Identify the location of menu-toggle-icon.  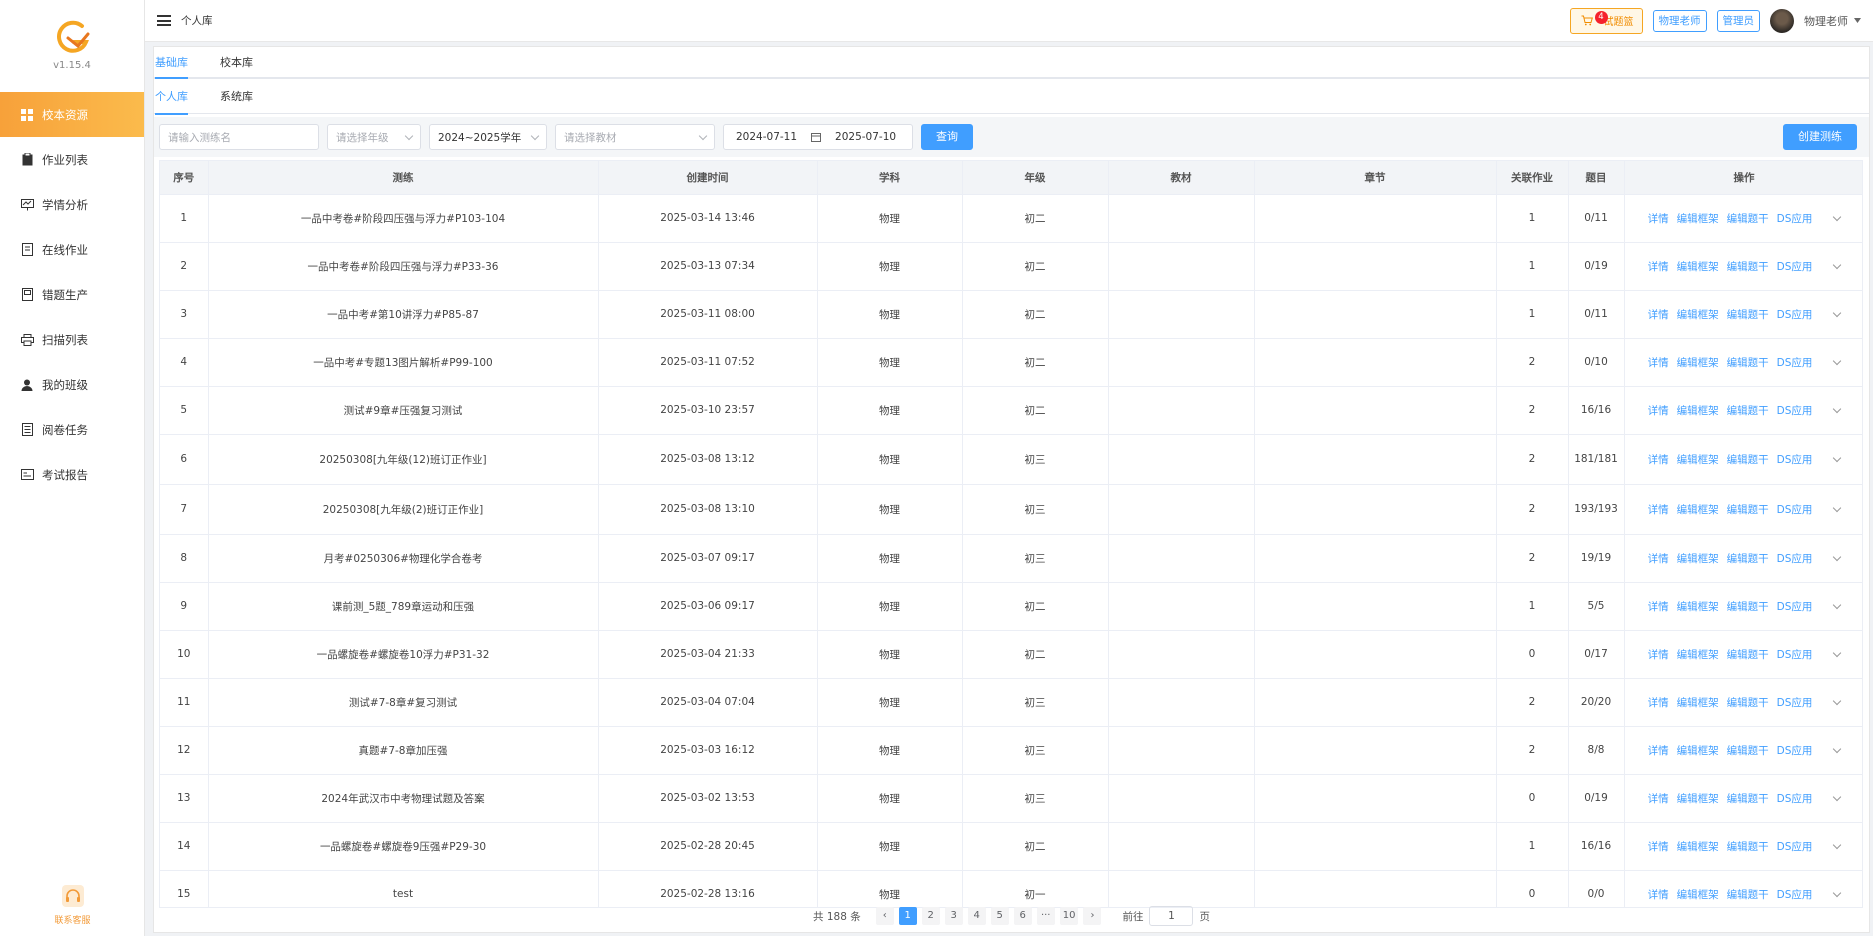
(164, 20).